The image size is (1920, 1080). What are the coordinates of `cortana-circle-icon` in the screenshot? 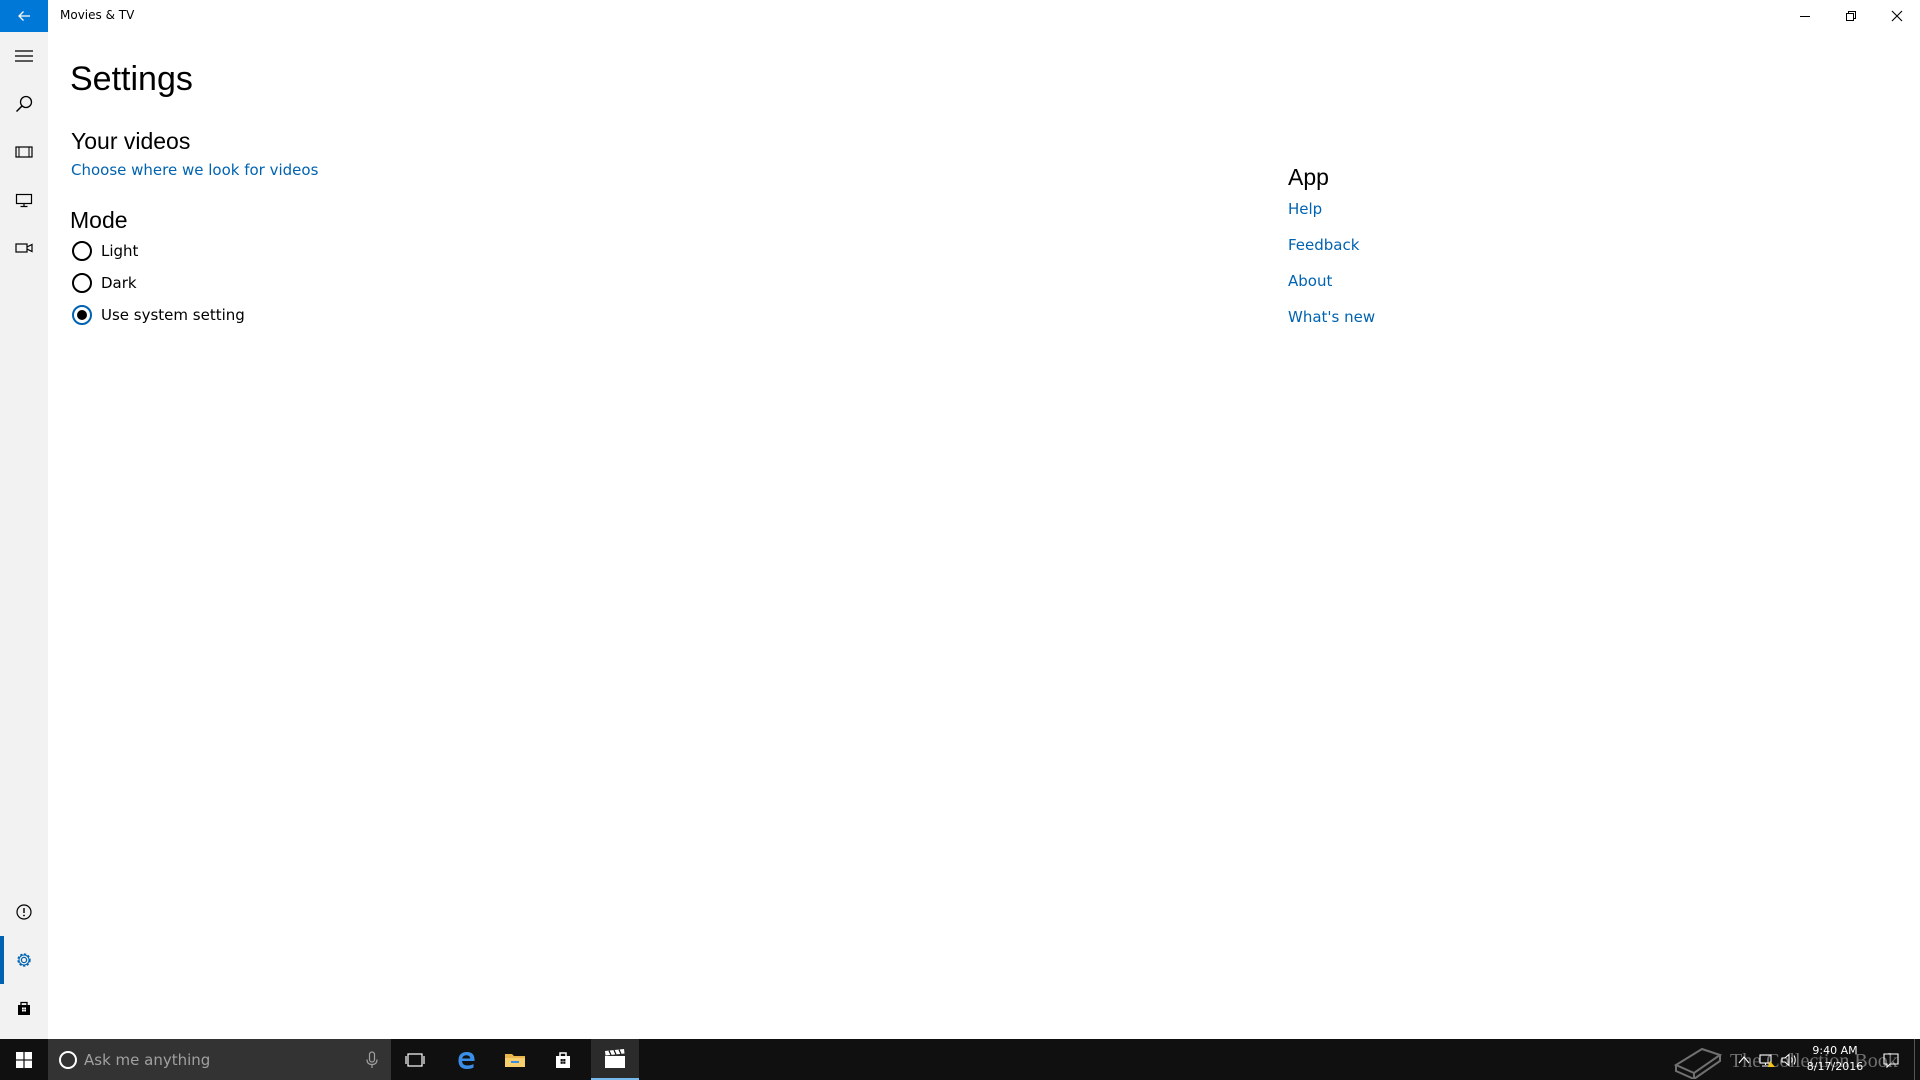 It's located at (68, 1060).